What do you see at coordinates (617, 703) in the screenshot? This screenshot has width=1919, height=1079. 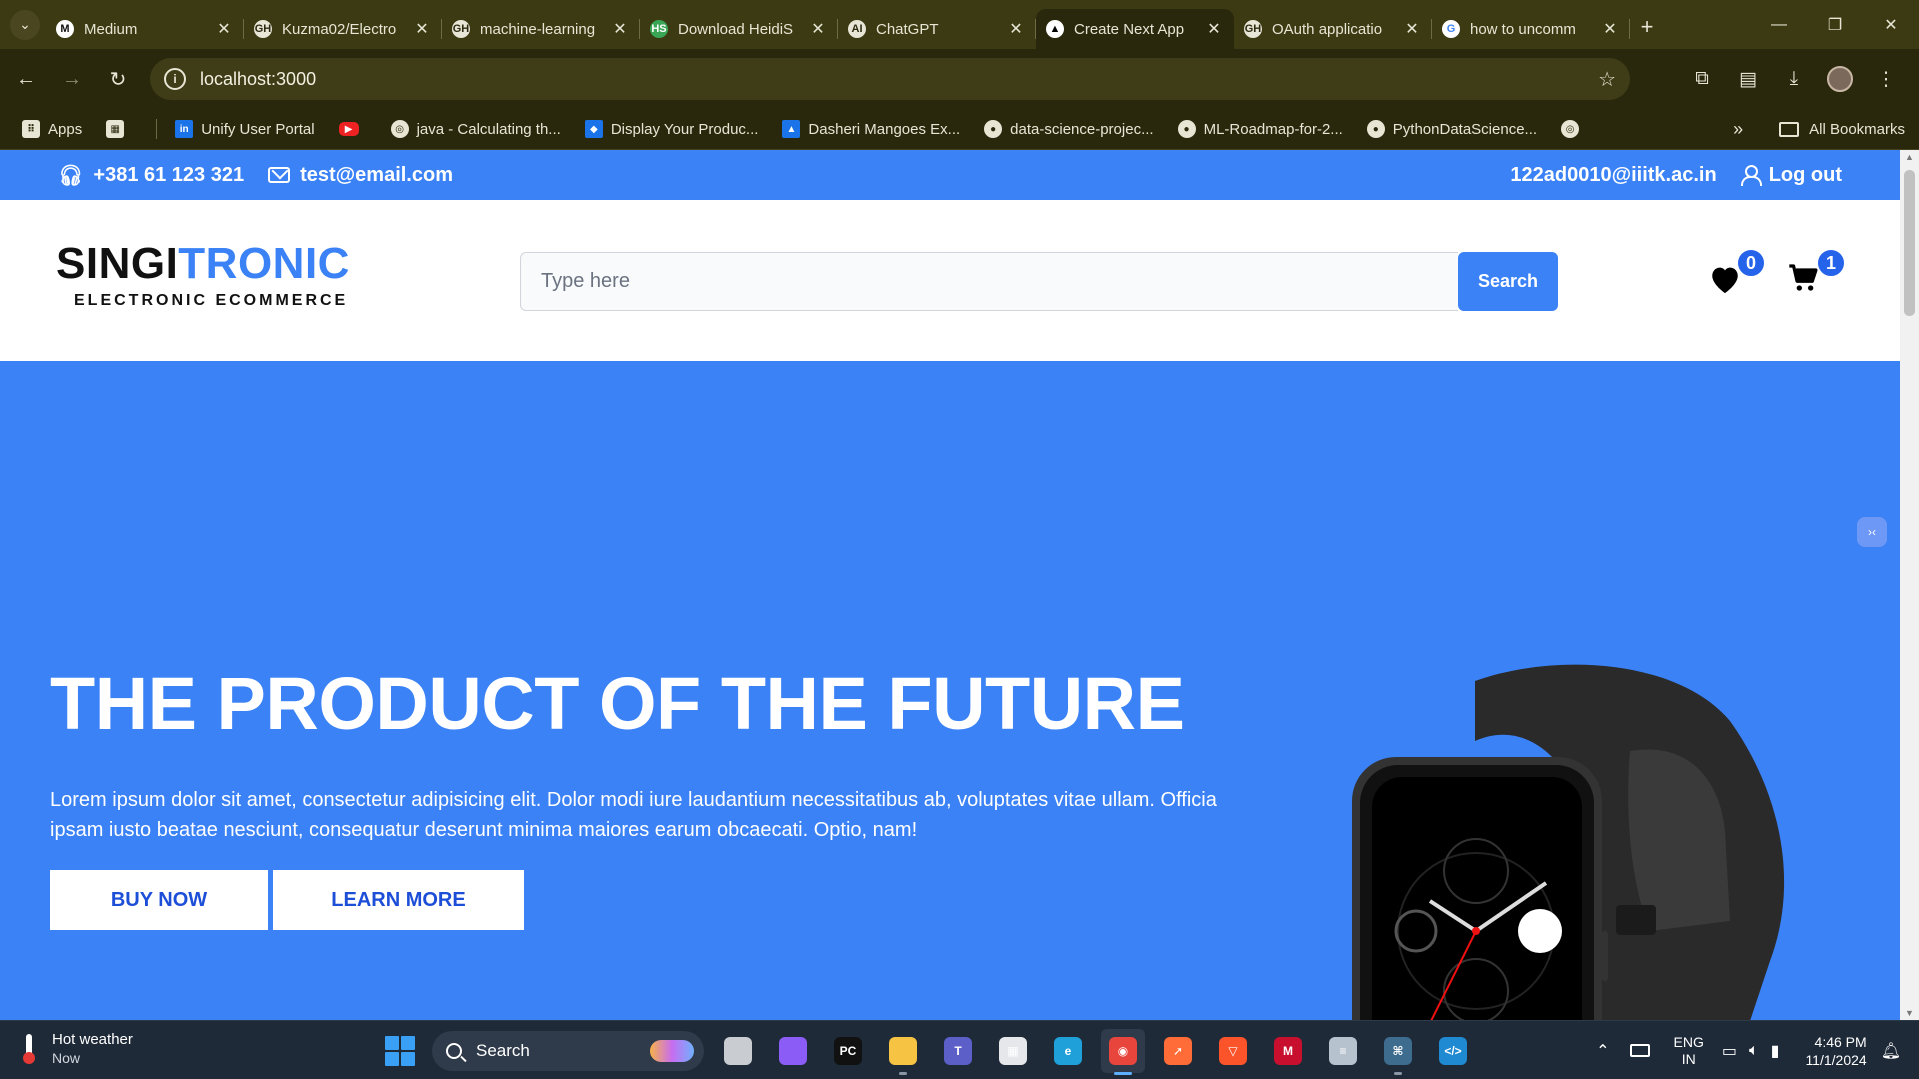 I see `hero-title: THE PRODUCT OF THE FUTURE` at bounding box center [617, 703].